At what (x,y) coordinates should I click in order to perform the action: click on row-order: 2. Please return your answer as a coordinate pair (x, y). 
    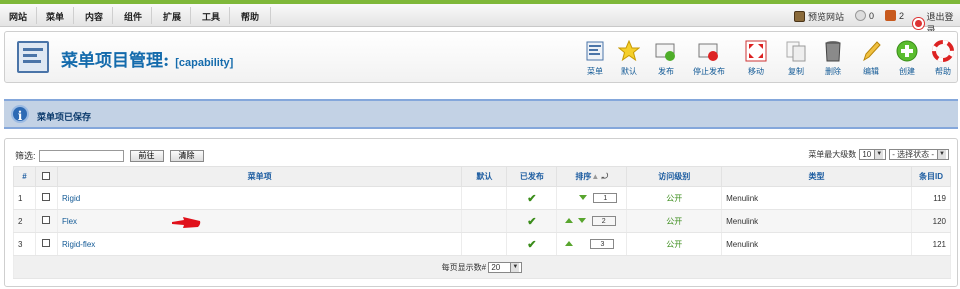
    Looking at the image, I should click on (592, 221).